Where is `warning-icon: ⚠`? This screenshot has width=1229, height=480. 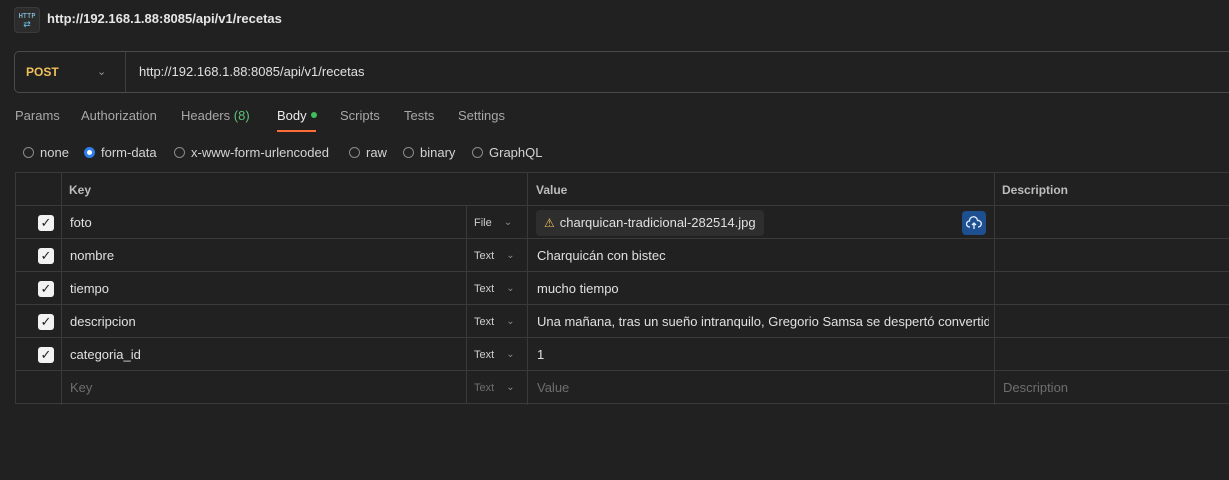 warning-icon: ⚠ is located at coordinates (549, 222).